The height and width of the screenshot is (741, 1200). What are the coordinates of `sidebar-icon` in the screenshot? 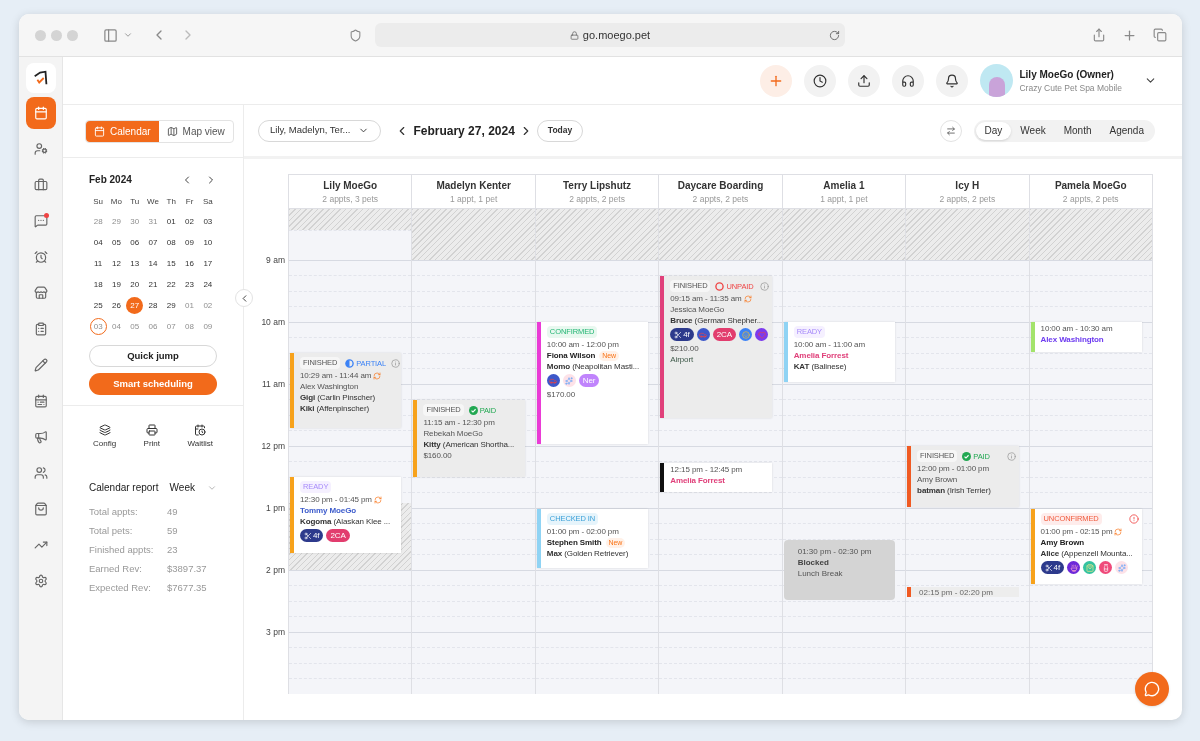 It's located at (110, 35).